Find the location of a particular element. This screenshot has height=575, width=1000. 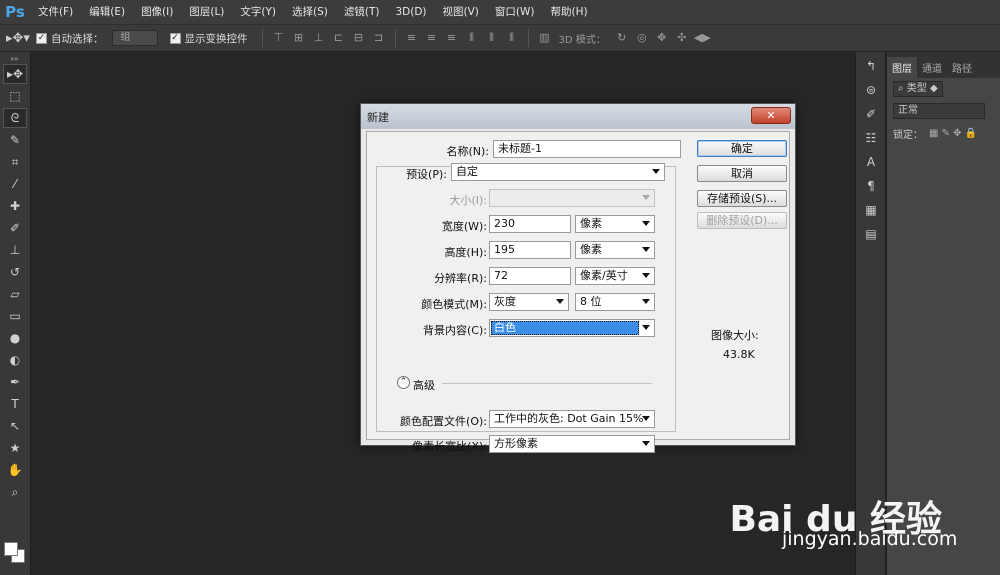

menu-type: 文字(Y) is located at coordinates (258, 12).